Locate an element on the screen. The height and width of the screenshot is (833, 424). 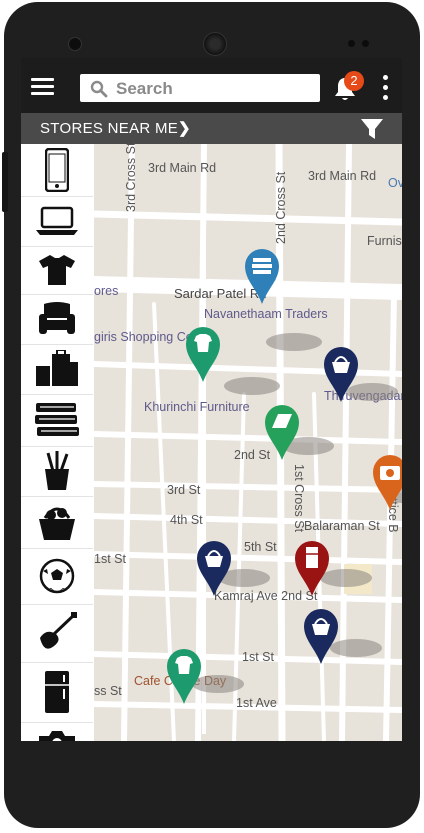
football-icon is located at coordinates (57, 576).